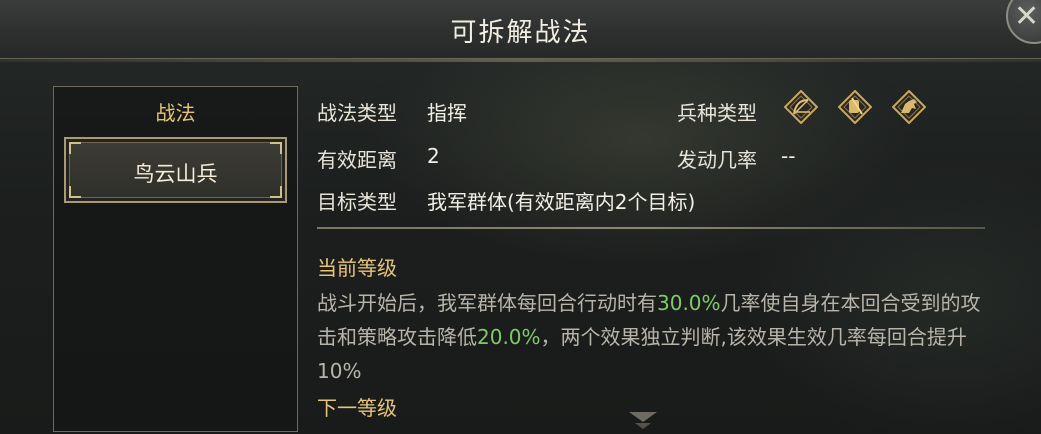 This screenshot has width=1041, height=434. What do you see at coordinates (447, 113) in the screenshot?
I see `tactic-type-value: 指挥` at bounding box center [447, 113].